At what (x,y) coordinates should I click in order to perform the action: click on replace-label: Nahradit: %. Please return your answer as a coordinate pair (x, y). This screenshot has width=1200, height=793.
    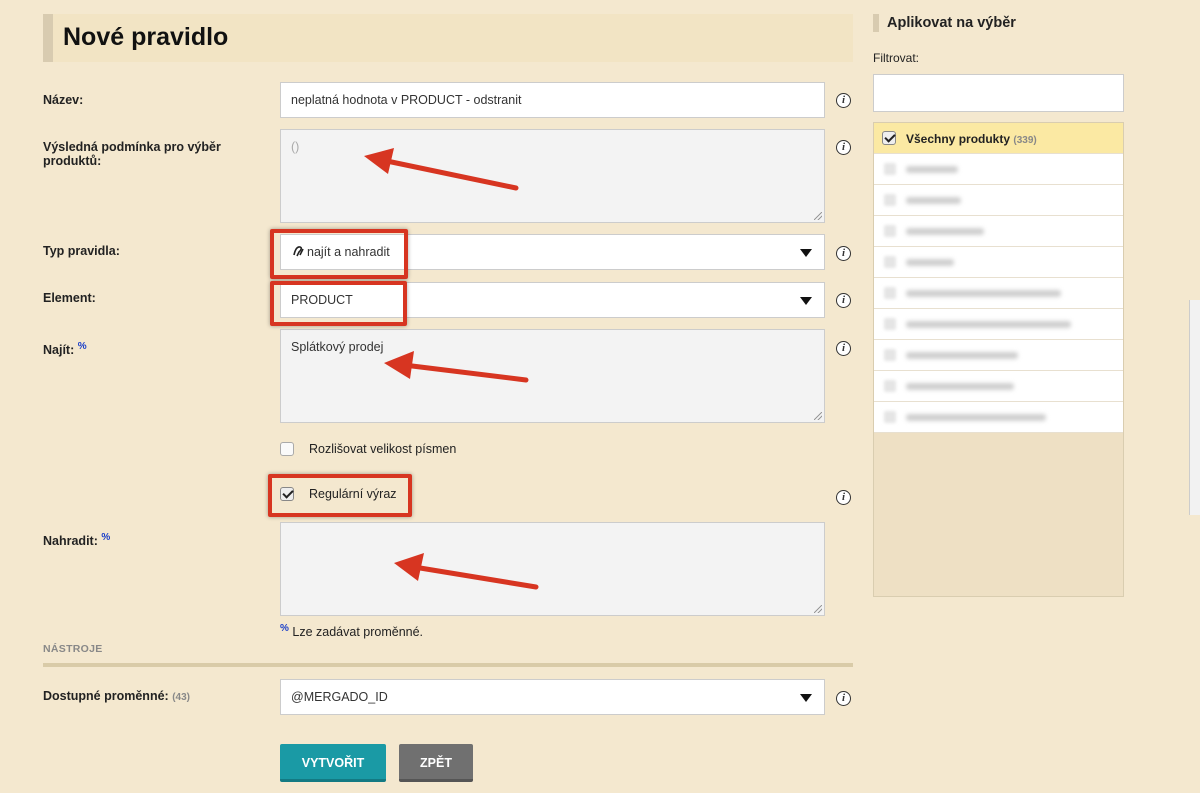
    Looking at the image, I should click on (76, 539).